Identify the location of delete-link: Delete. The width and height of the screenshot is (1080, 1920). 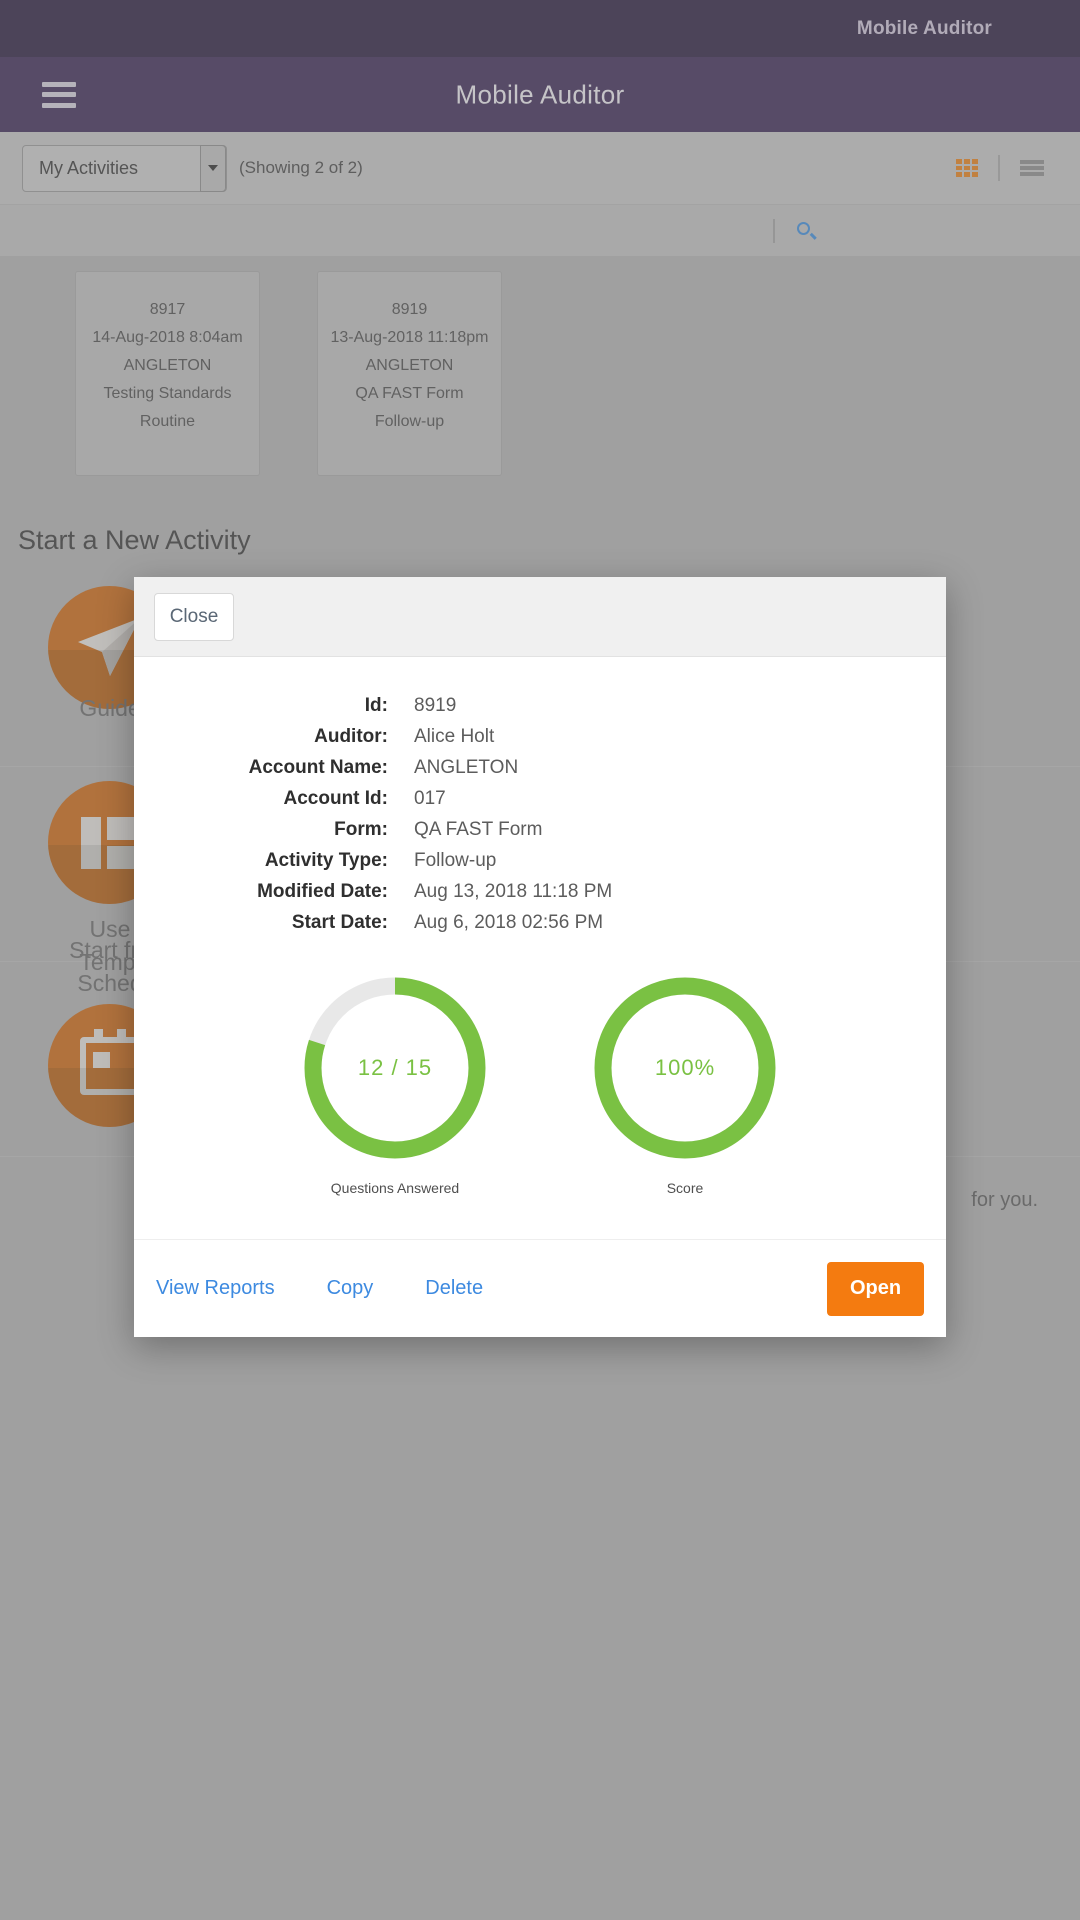
(454, 1288).